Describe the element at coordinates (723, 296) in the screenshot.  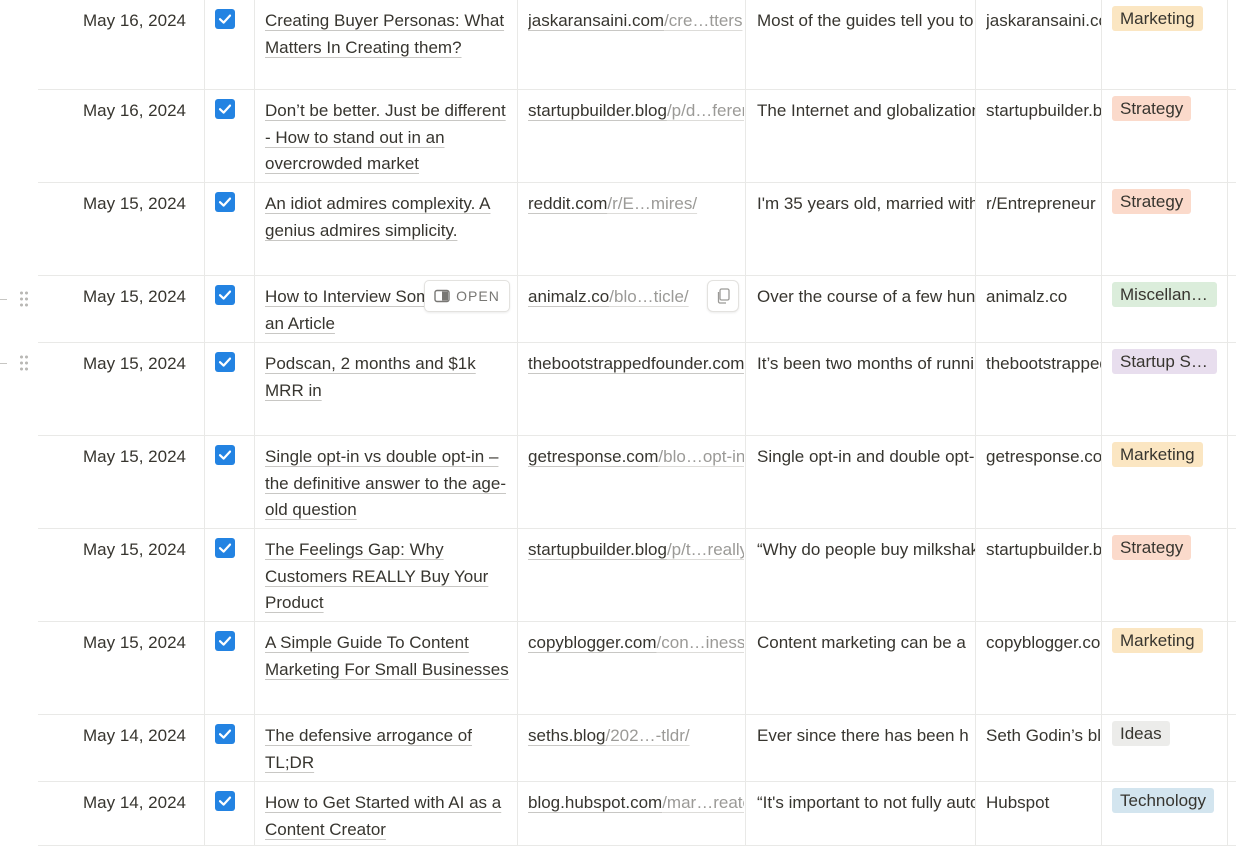
I see `copy-url-button` at that location.